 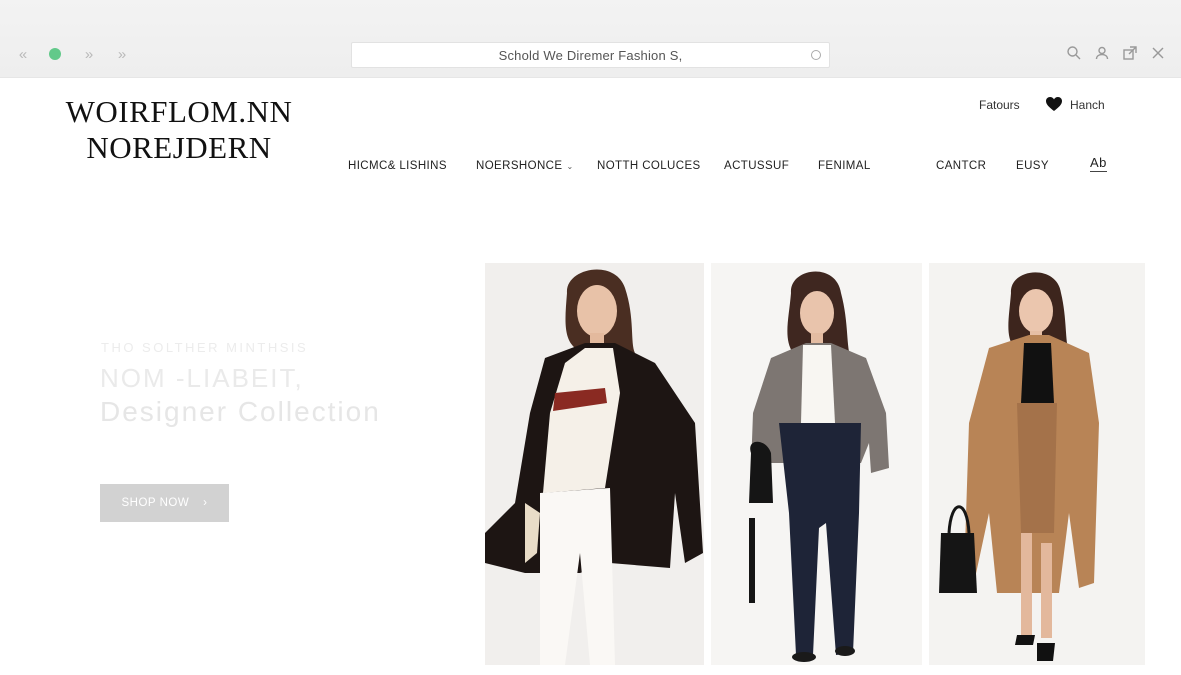 What do you see at coordinates (397, 166) in the screenshot?
I see `nav-item-1: HICMC& LISHINS` at bounding box center [397, 166].